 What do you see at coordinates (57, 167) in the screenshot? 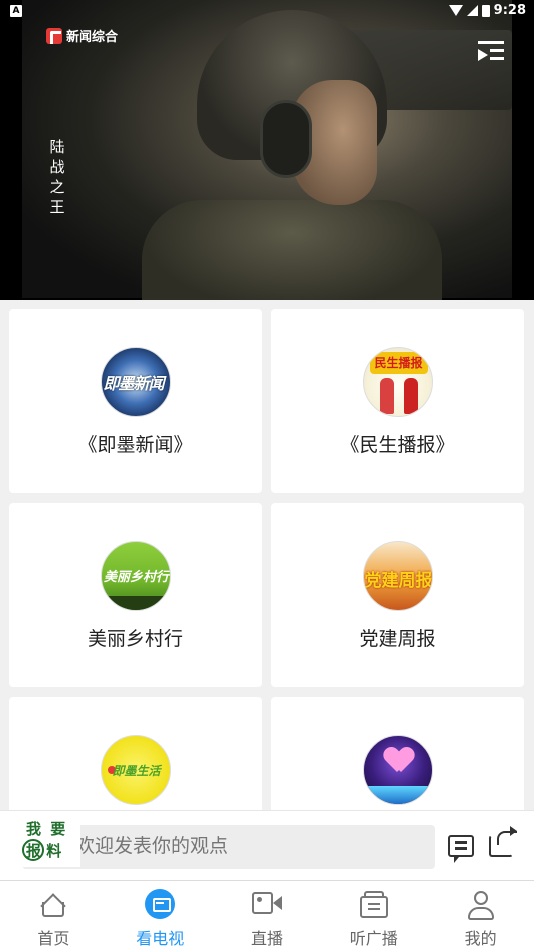
I see `subtitle-char: 战` at bounding box center [57, 167].